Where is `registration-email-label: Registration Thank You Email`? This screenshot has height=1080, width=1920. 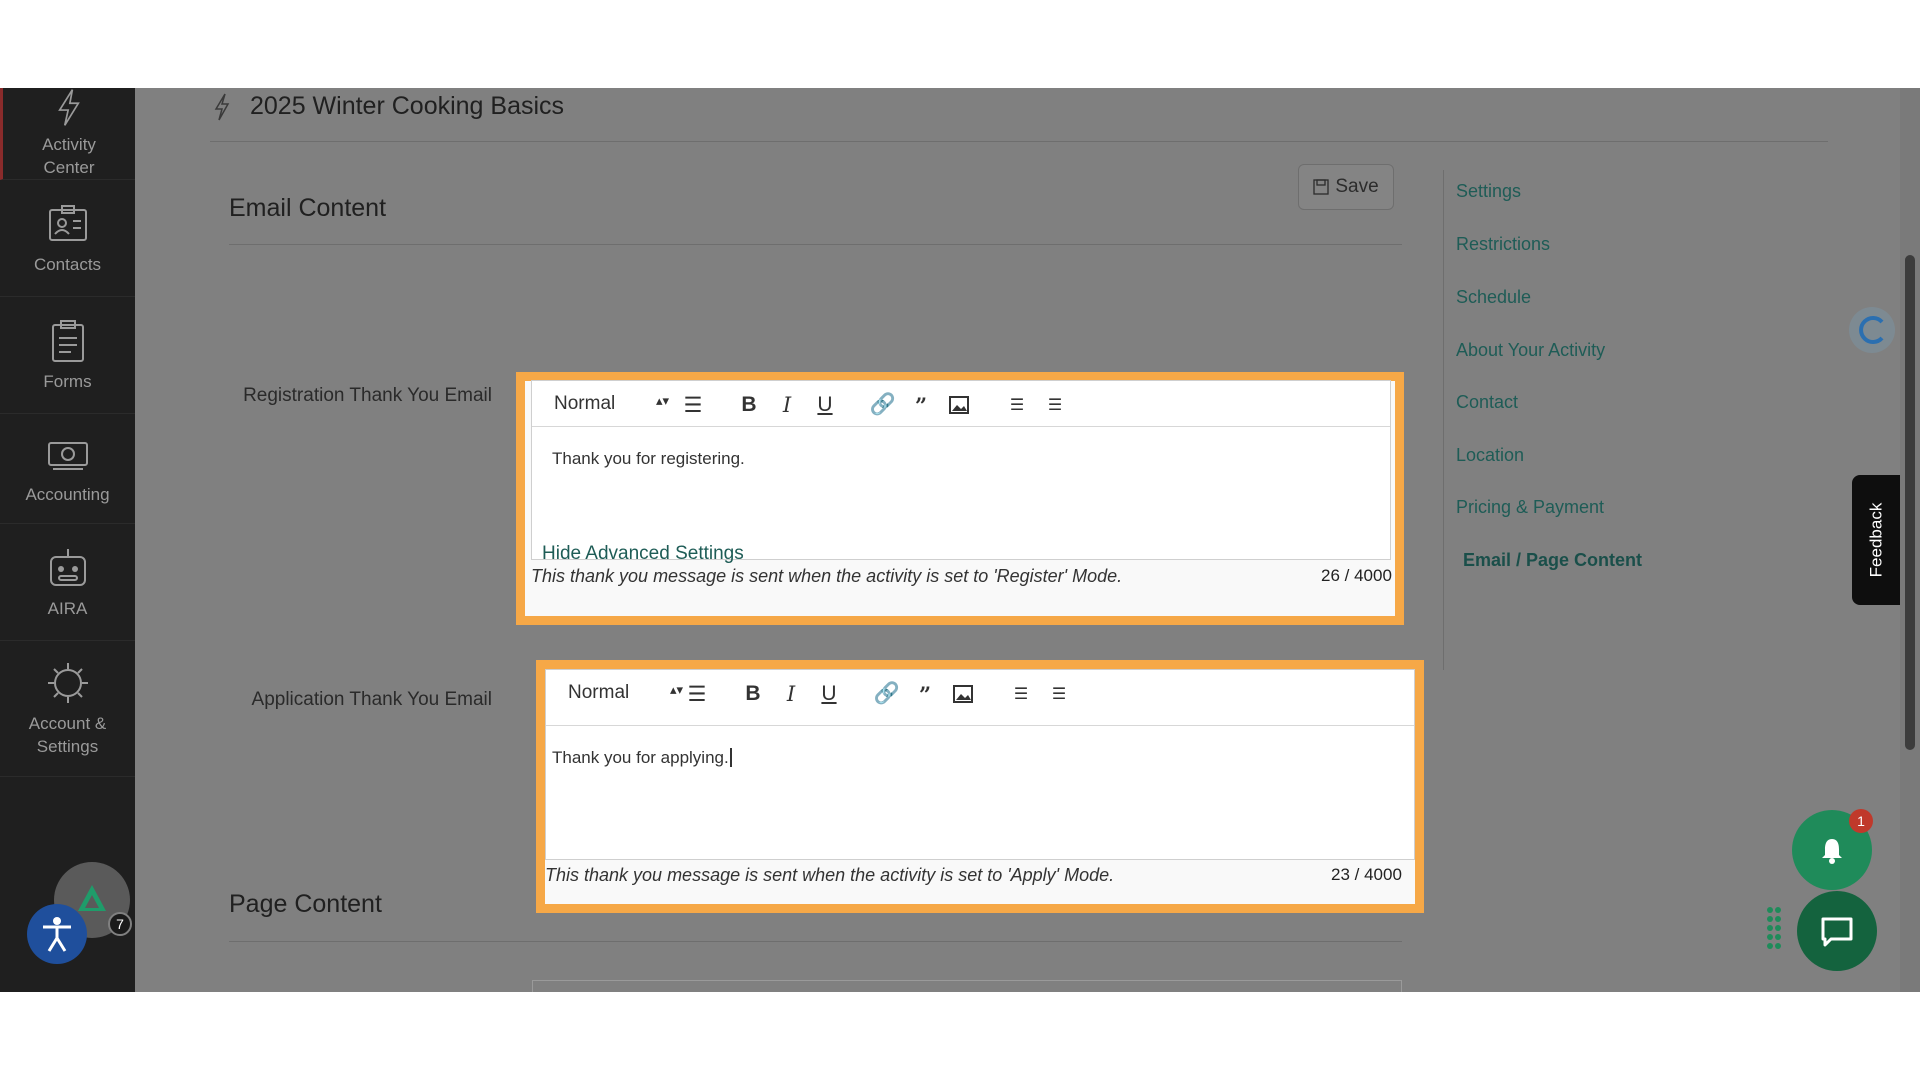 registration-email-label: Registration Thank You Email is located at coordinates (367, 395).